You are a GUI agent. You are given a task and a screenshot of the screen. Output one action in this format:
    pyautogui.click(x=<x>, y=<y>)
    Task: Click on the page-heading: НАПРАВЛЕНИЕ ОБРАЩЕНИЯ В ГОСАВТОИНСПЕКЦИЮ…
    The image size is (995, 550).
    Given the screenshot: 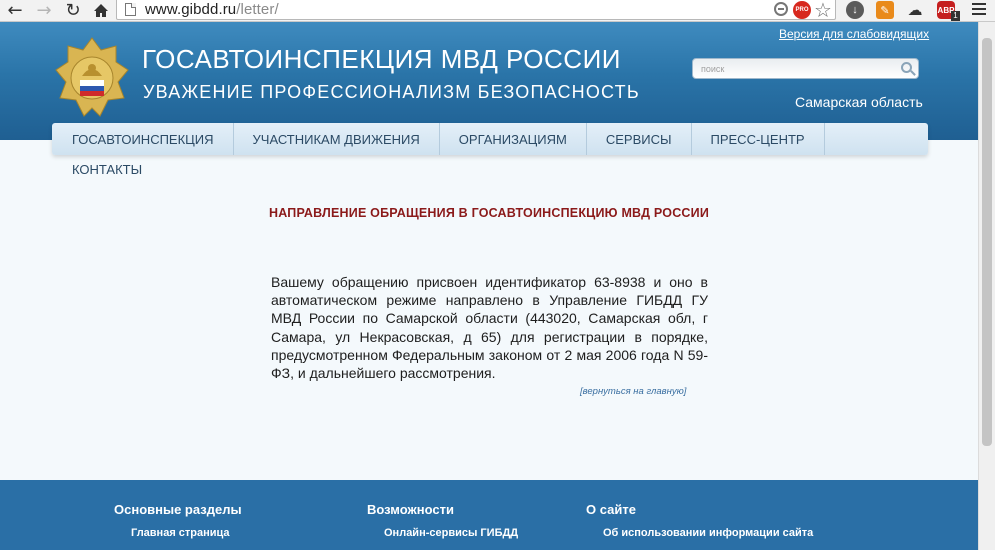 What is the action you would take?
    pyautogui.click(x=489, y=213)
    